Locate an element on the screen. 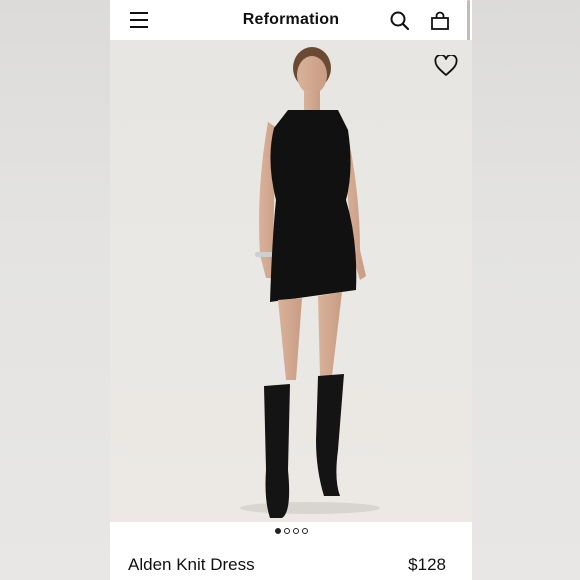 The image size is (580, 580). top-navigation-bar: Reformation is located at coordinates (291, 42).